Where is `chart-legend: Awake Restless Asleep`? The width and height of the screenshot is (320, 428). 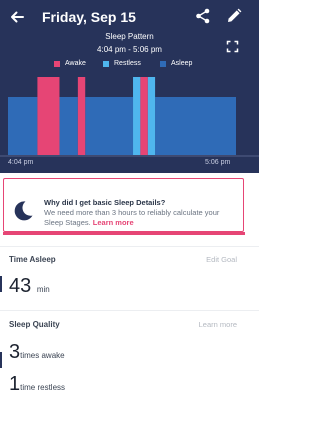
chart-legend: Awake Restless Asleep is located at coordinates (129, 64).